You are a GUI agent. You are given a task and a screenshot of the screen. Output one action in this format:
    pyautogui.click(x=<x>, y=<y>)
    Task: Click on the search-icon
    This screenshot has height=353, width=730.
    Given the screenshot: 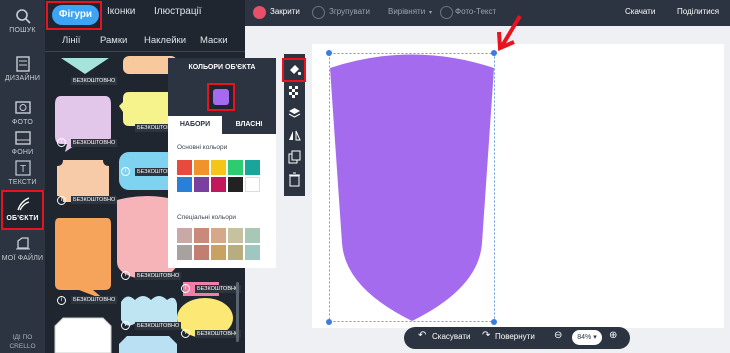 What is the action you would take?
    pyautogui.click(x=23, y=16)
    